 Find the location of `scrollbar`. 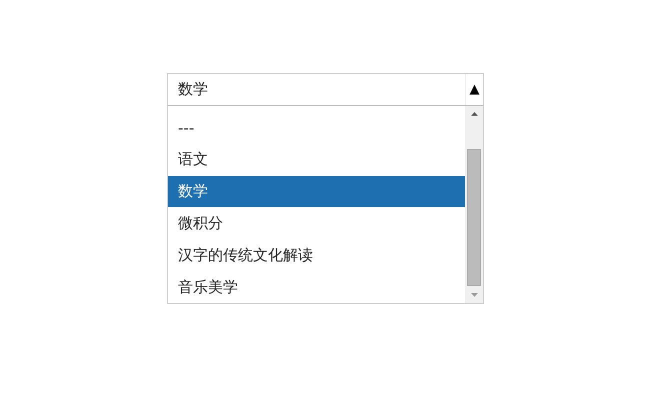

scrollbar is located at coordinates (474, 204).